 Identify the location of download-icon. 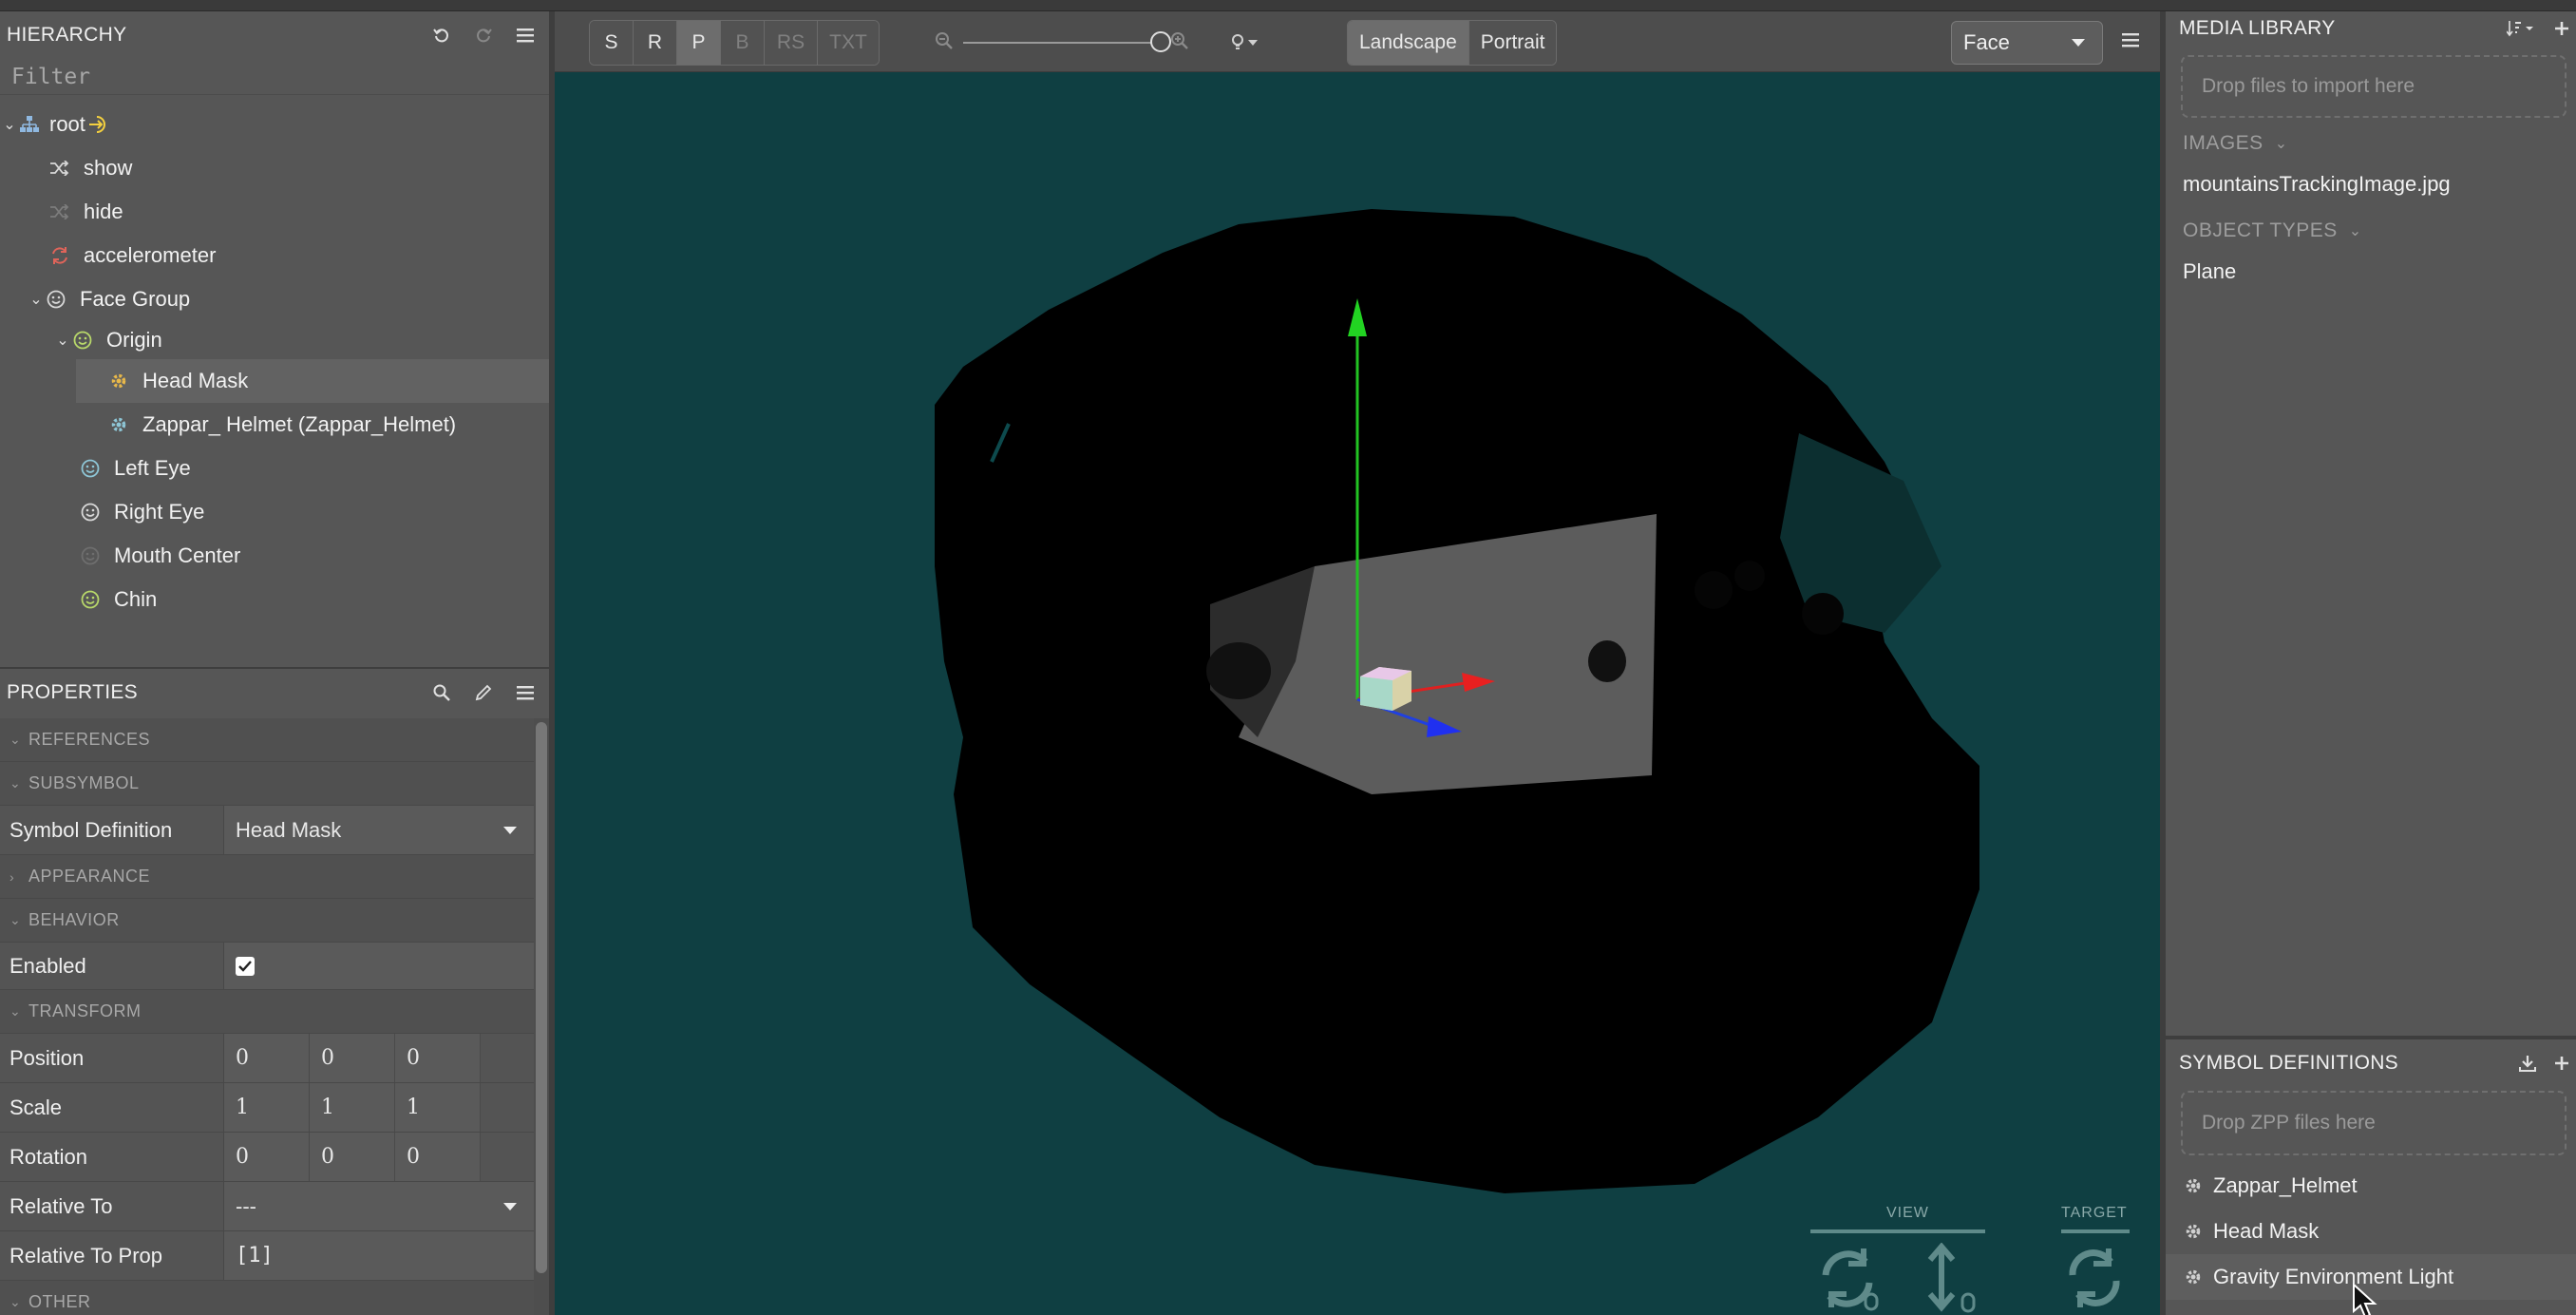
(2527, 1063).